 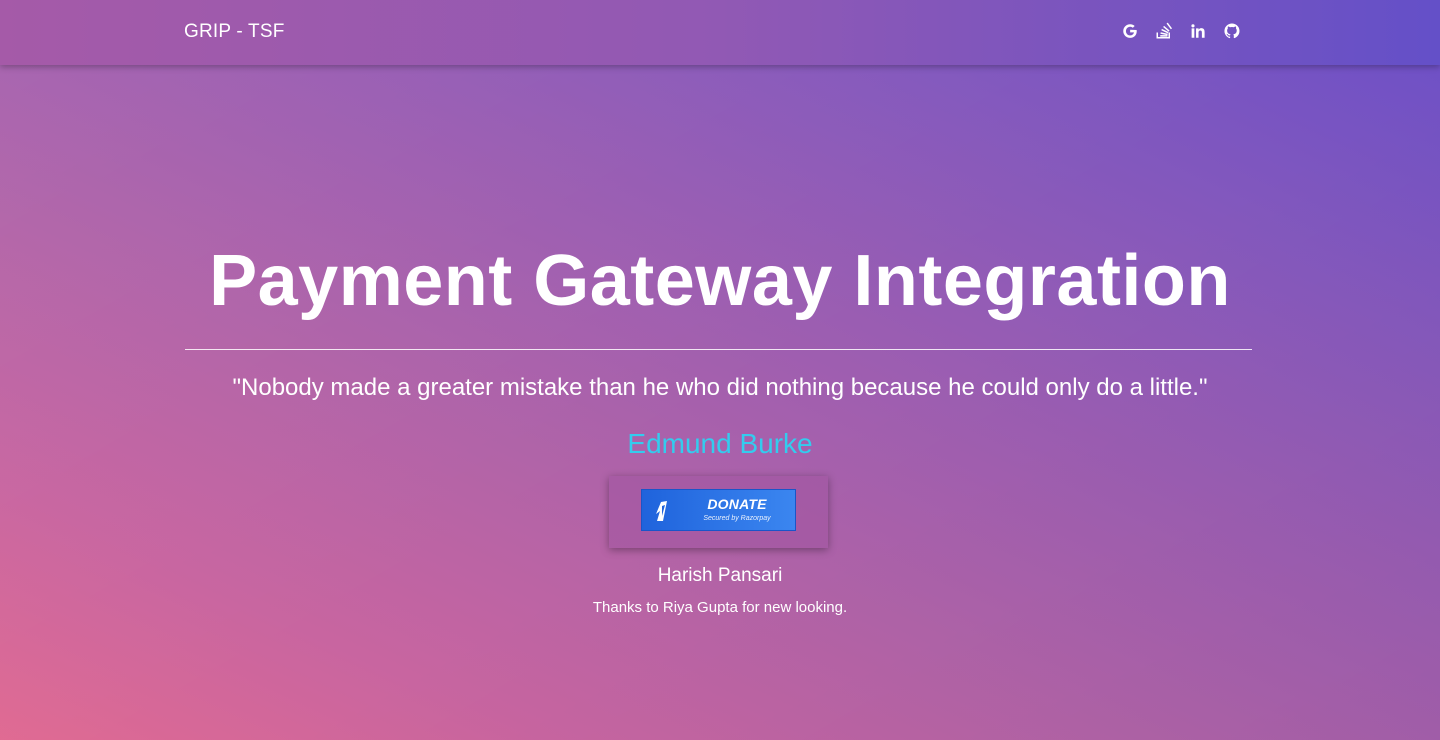 I want to click on author-name: Harish Pansari, so click(x=720, y=575).